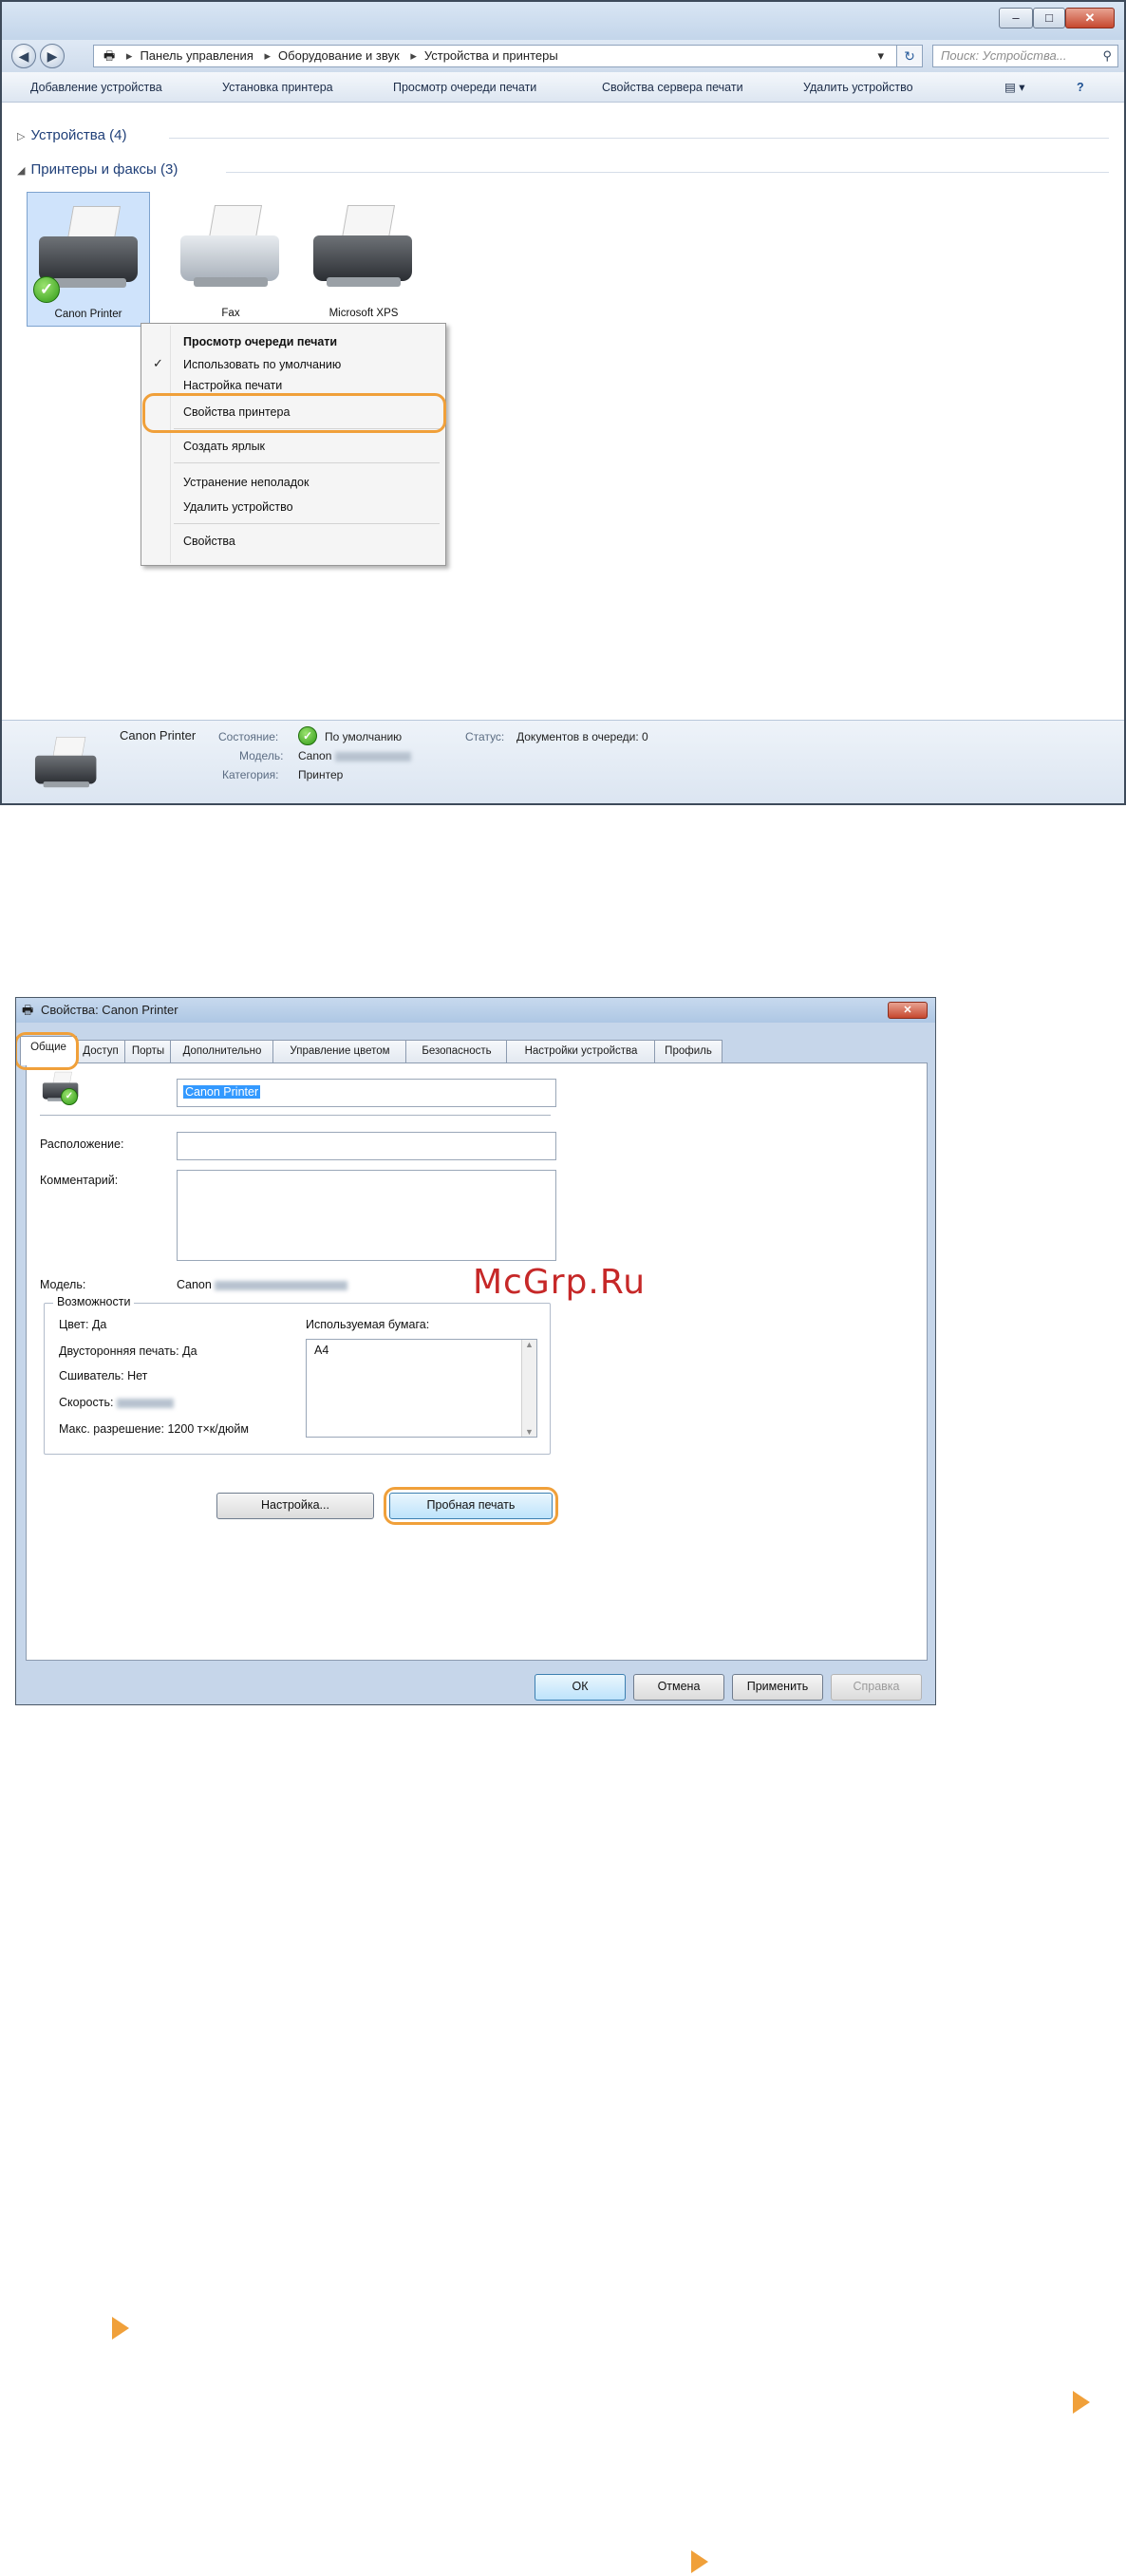  What do you see at coordinates (196, 55) in the screenshot?
I see `breadcrumb-control-panel: Панель управления` at bounding box center [196, 55].